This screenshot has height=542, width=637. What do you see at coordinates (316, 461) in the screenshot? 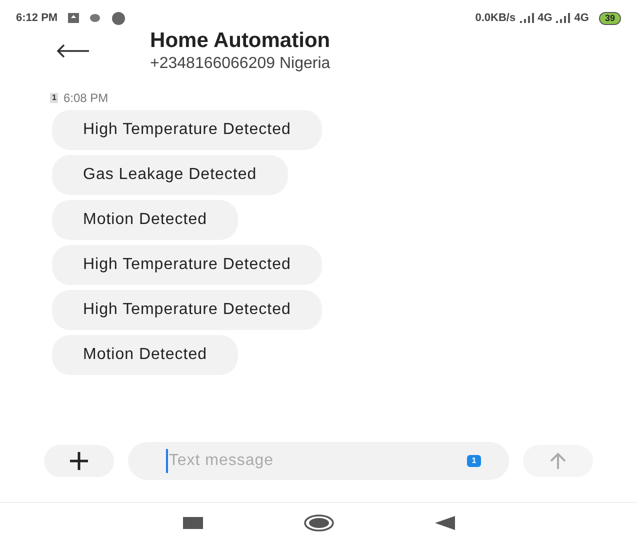
I see `message-input: Text message` at bounding box center [316, 461].